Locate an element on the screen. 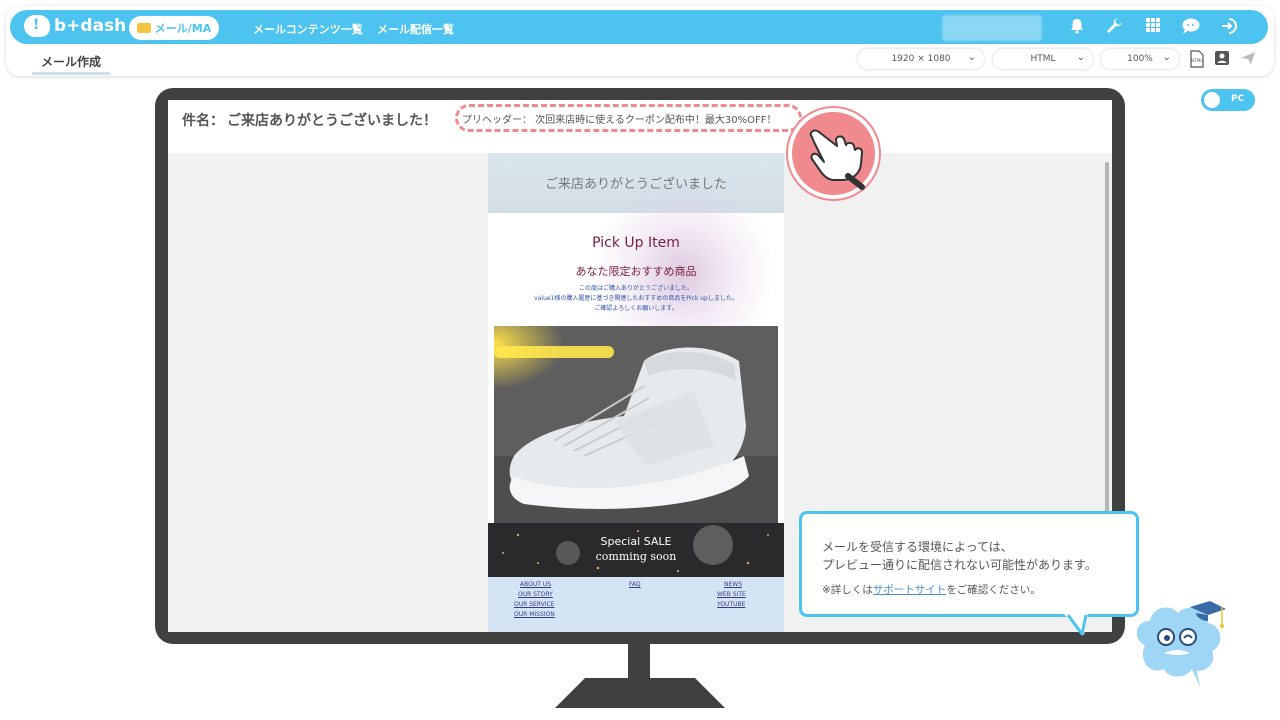  format-select: HTML ⌄ is located at coordinates (1043, 59).